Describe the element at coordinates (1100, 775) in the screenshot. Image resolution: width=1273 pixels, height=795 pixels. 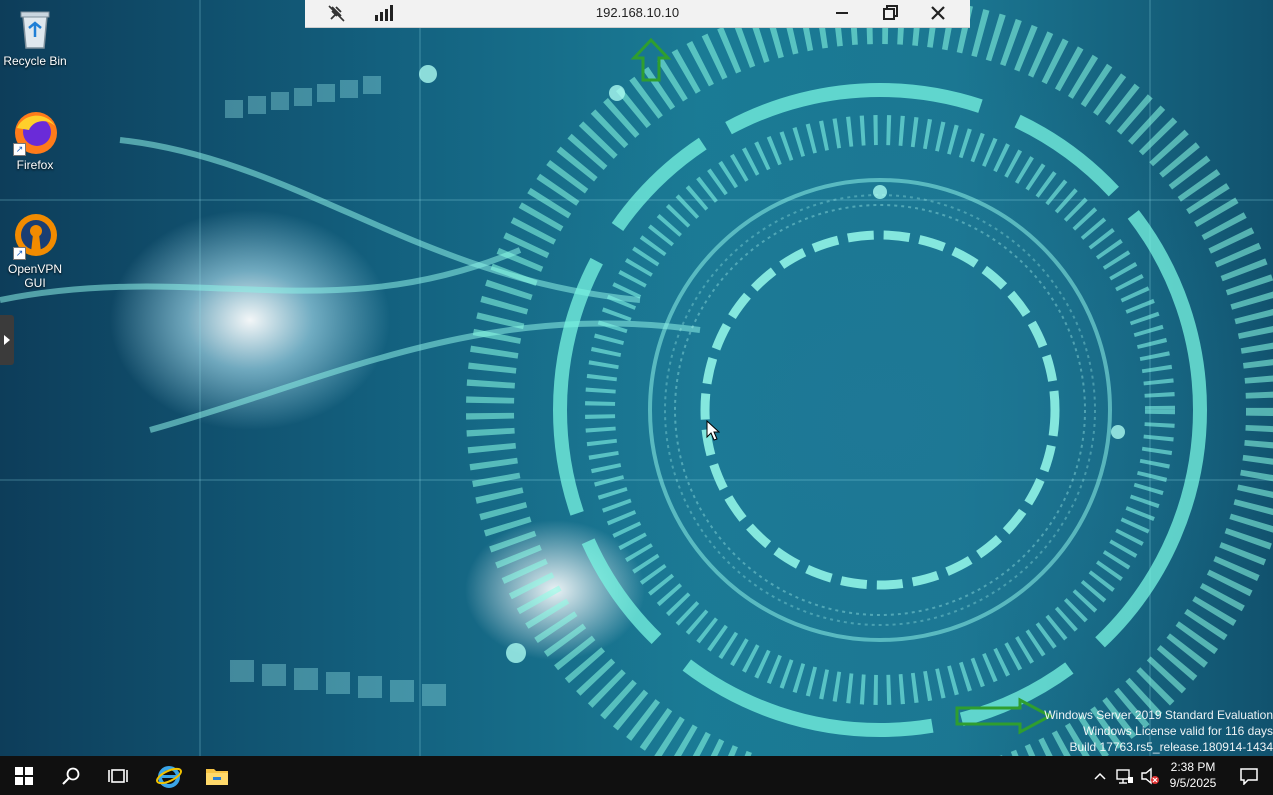
I see `chevron-up-icon` at that location.